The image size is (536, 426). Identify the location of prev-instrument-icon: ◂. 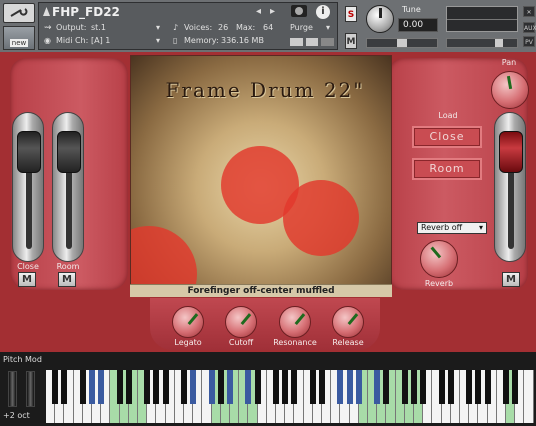
(258, 11).